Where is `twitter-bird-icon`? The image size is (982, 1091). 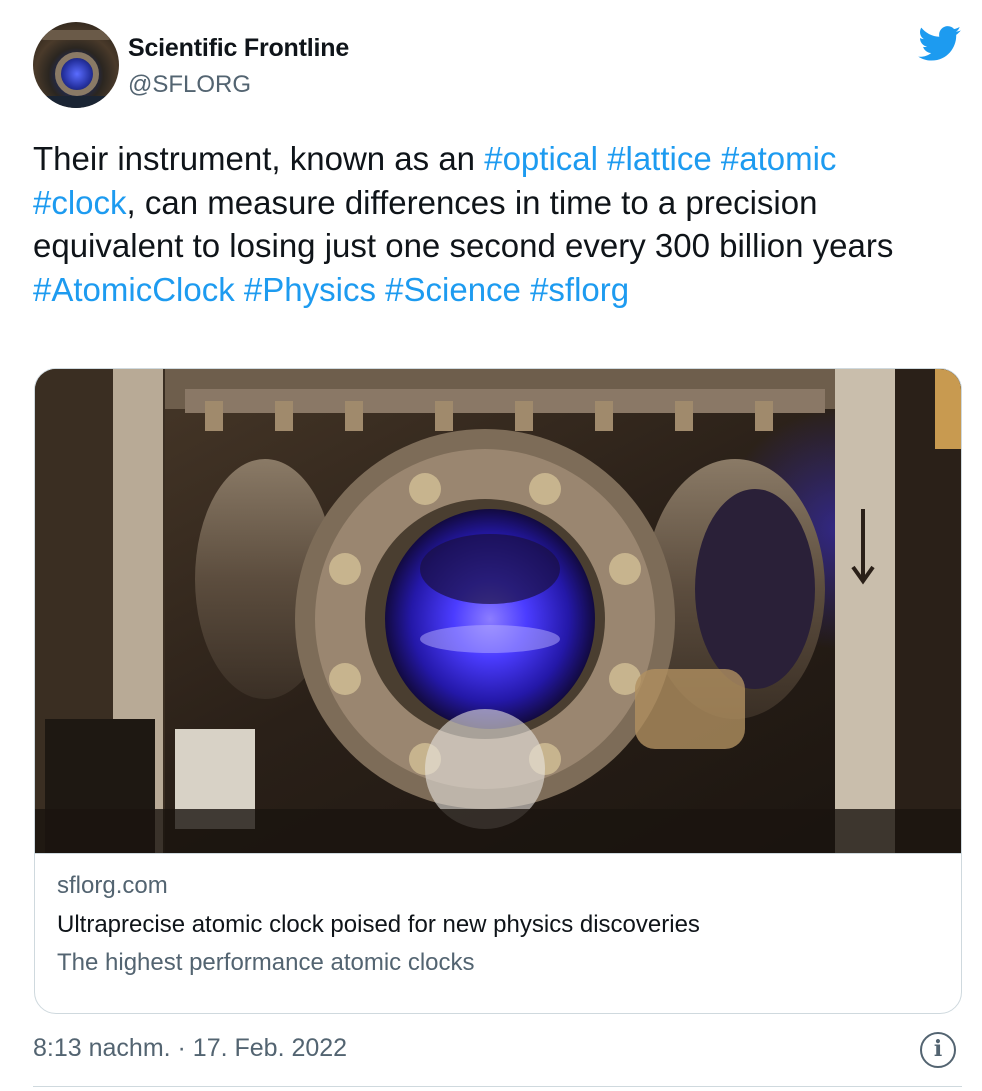 twitter-bird-icon is located at coordinates (939, 43).